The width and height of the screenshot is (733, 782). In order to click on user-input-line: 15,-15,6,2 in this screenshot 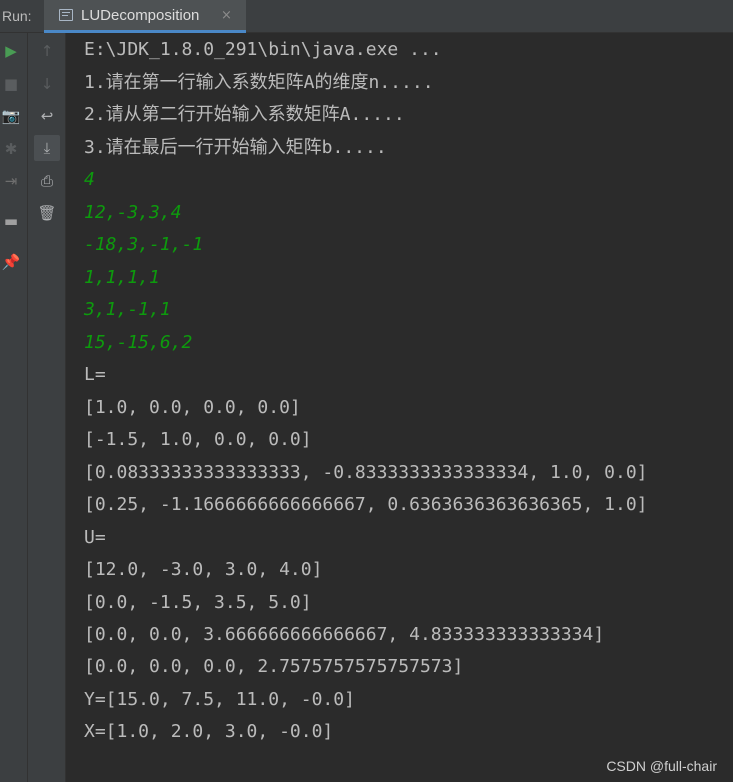, I will do `click(138, 342)`.